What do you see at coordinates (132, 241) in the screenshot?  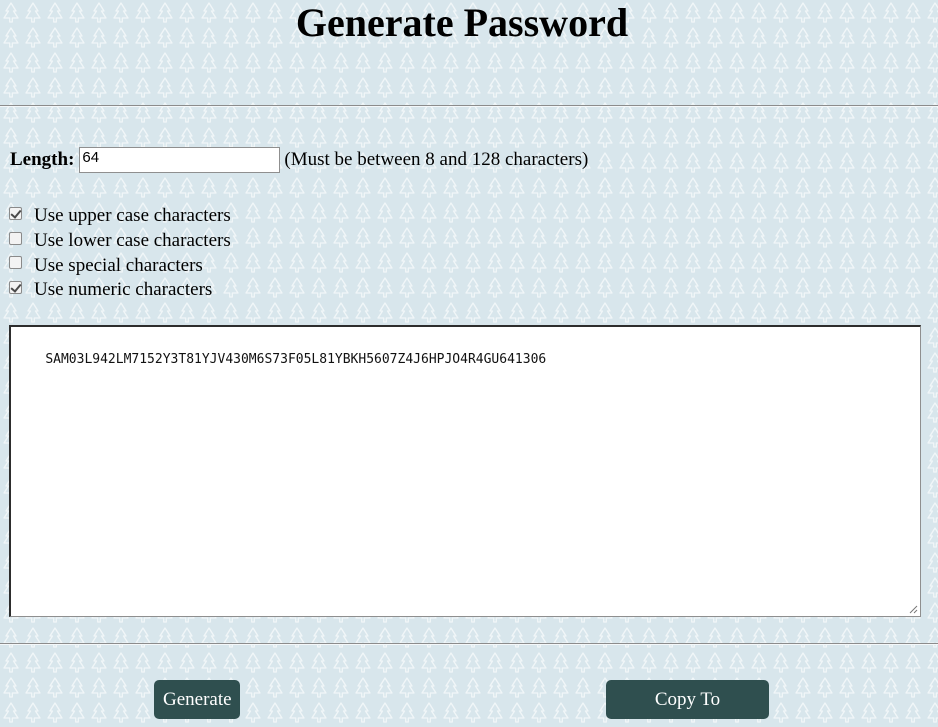 I see `lowercase-label: Use lower case characters` at bounding box center [132, 241].